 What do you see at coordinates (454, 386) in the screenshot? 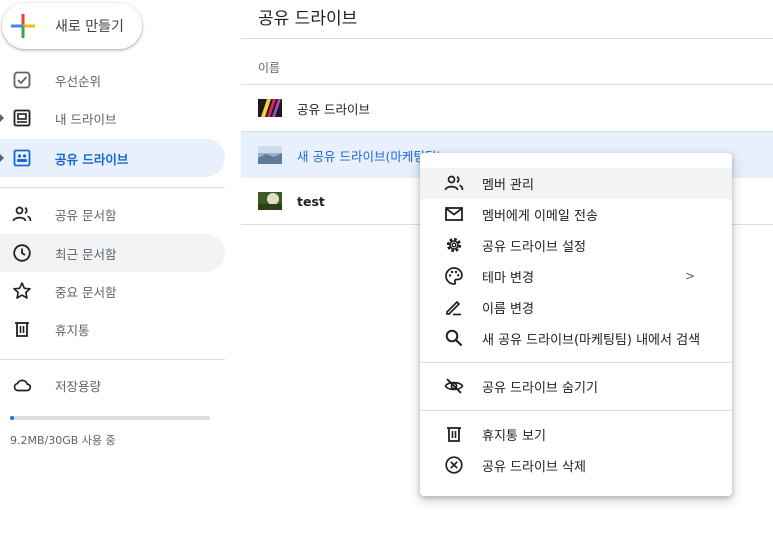
I see `eye-off-icon` at bounding box center [454, 386].